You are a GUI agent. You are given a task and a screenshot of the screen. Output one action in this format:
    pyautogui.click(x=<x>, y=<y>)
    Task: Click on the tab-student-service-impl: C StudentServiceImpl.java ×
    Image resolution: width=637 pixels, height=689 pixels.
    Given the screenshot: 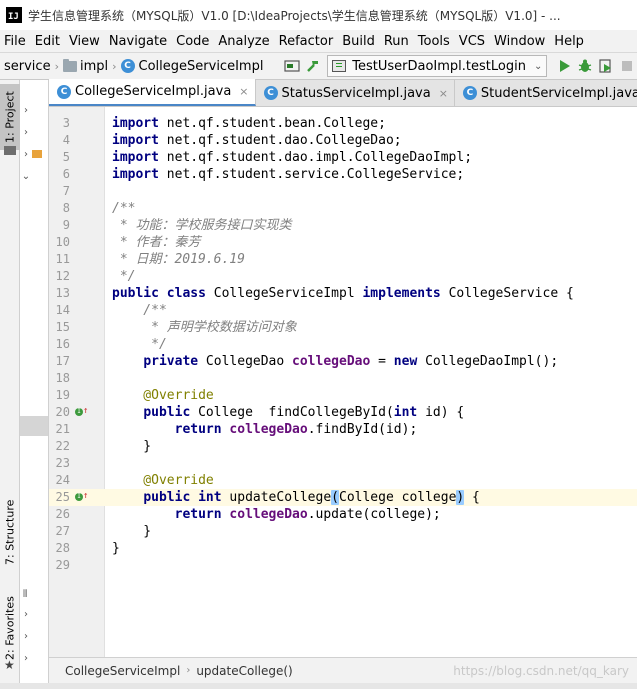 What is the action you would take?
    pyautogui.click(x=545, y=93)
    